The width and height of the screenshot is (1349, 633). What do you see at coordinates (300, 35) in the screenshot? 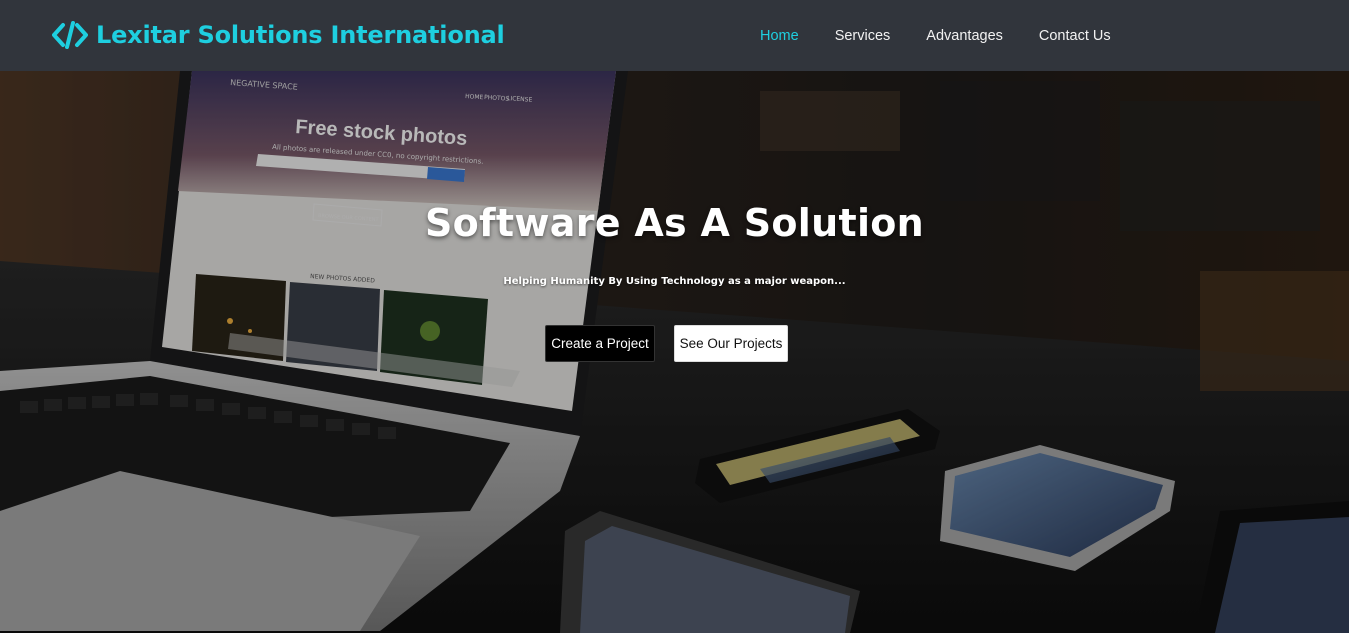
I see `brand-name: Lexitar Solutions International` at bounding box center [300, 35].